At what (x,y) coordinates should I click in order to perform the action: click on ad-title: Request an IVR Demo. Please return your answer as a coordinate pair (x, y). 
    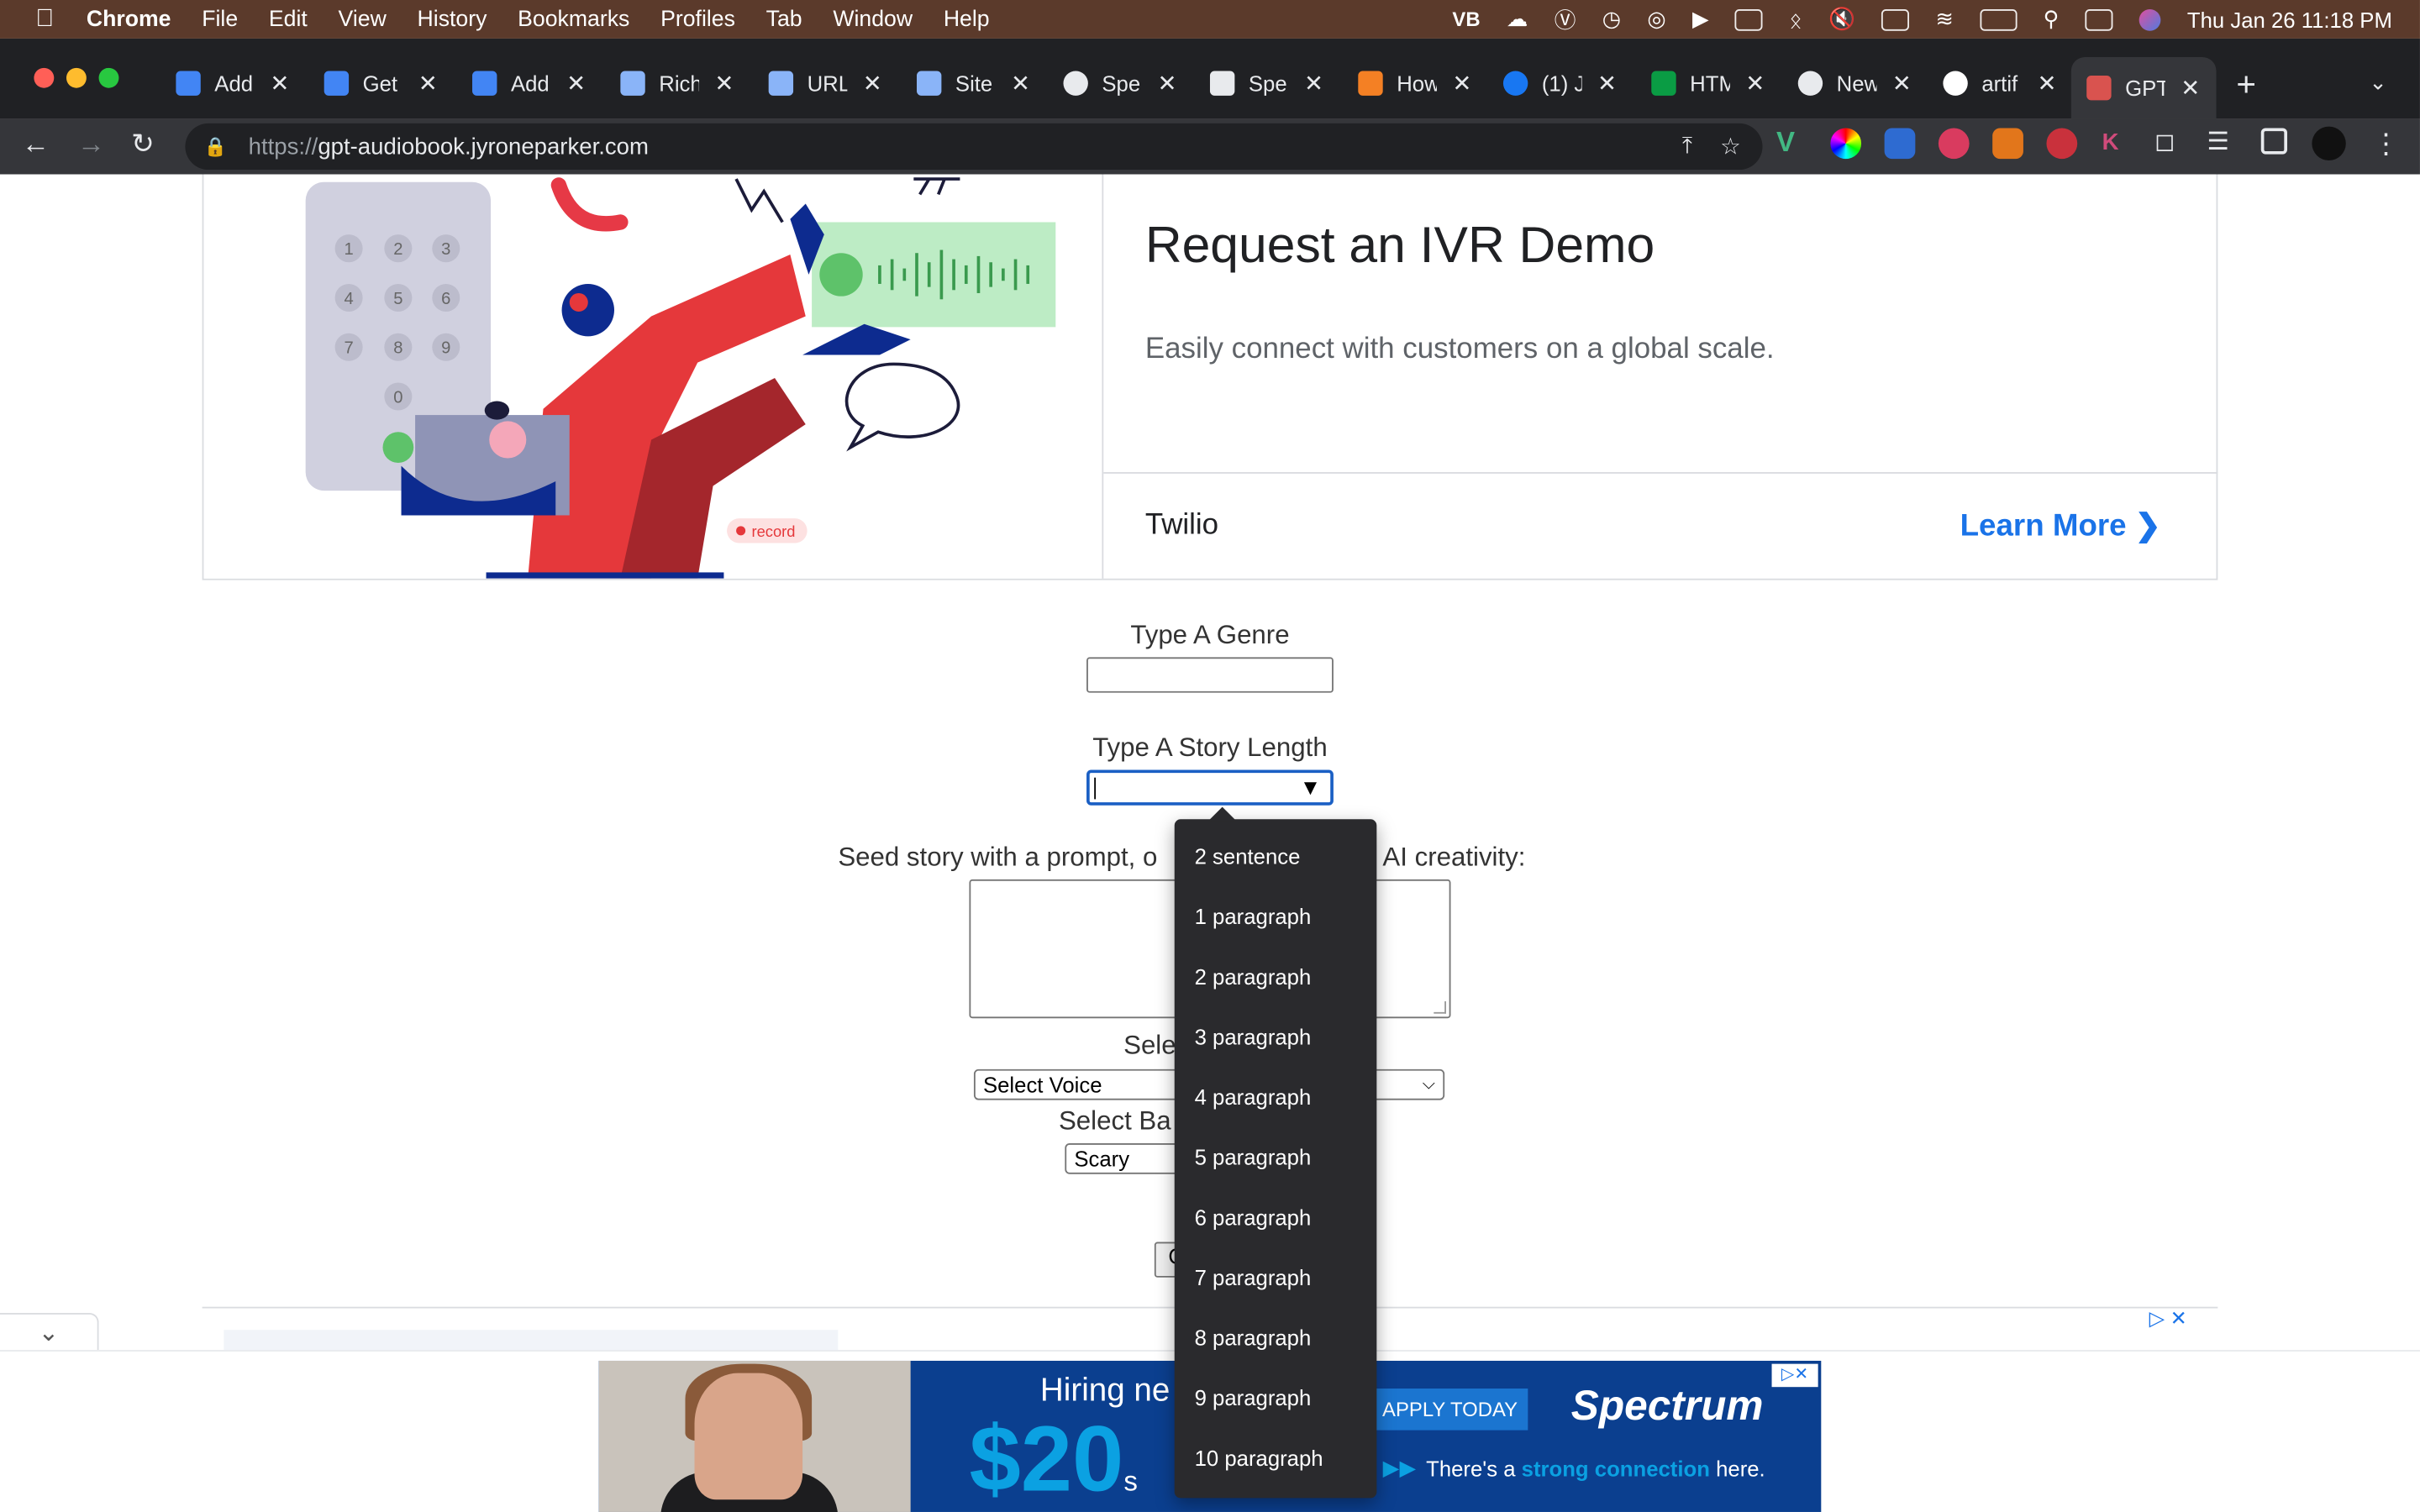
    Looking at the image, I should click on (1400, 245).